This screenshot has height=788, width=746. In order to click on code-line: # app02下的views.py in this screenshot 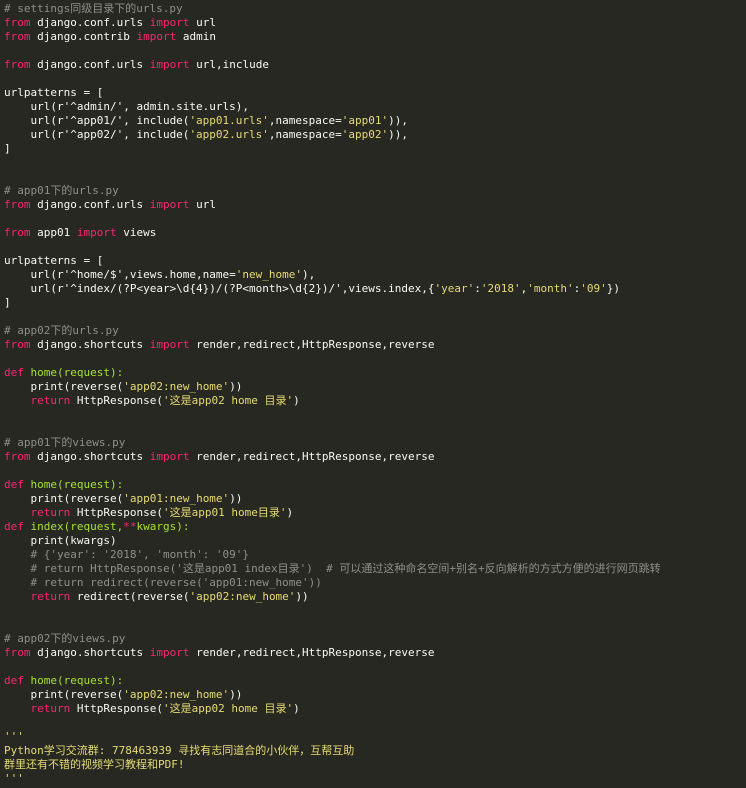, I will do `click(375, 639)`.